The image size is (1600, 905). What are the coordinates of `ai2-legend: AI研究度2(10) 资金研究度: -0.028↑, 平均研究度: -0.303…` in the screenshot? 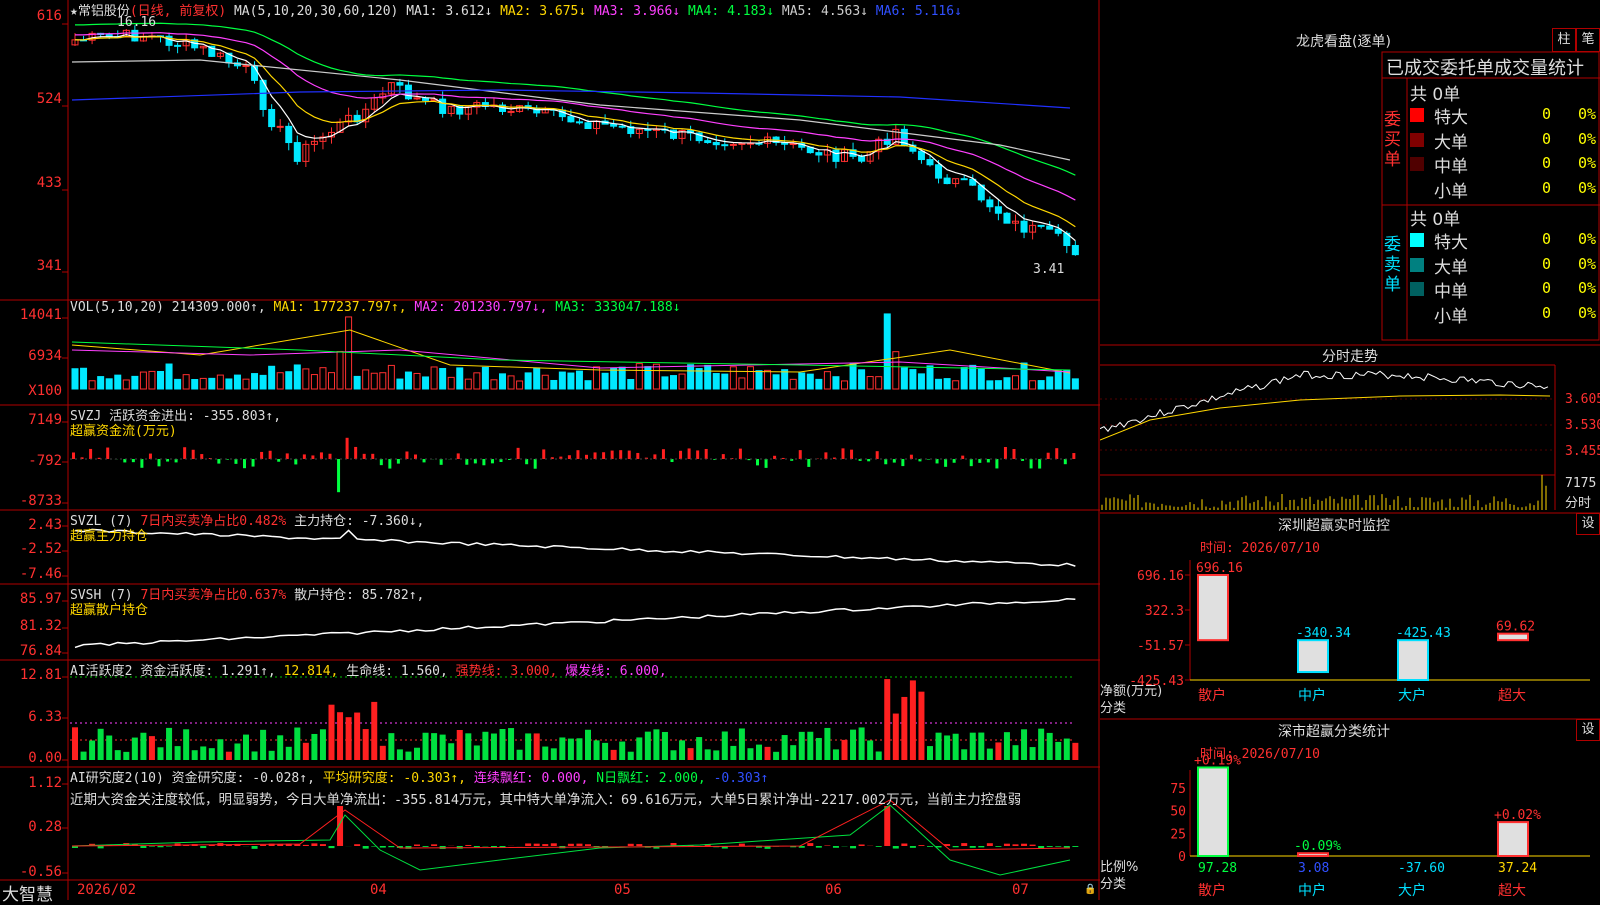 It's located at (419, 776).